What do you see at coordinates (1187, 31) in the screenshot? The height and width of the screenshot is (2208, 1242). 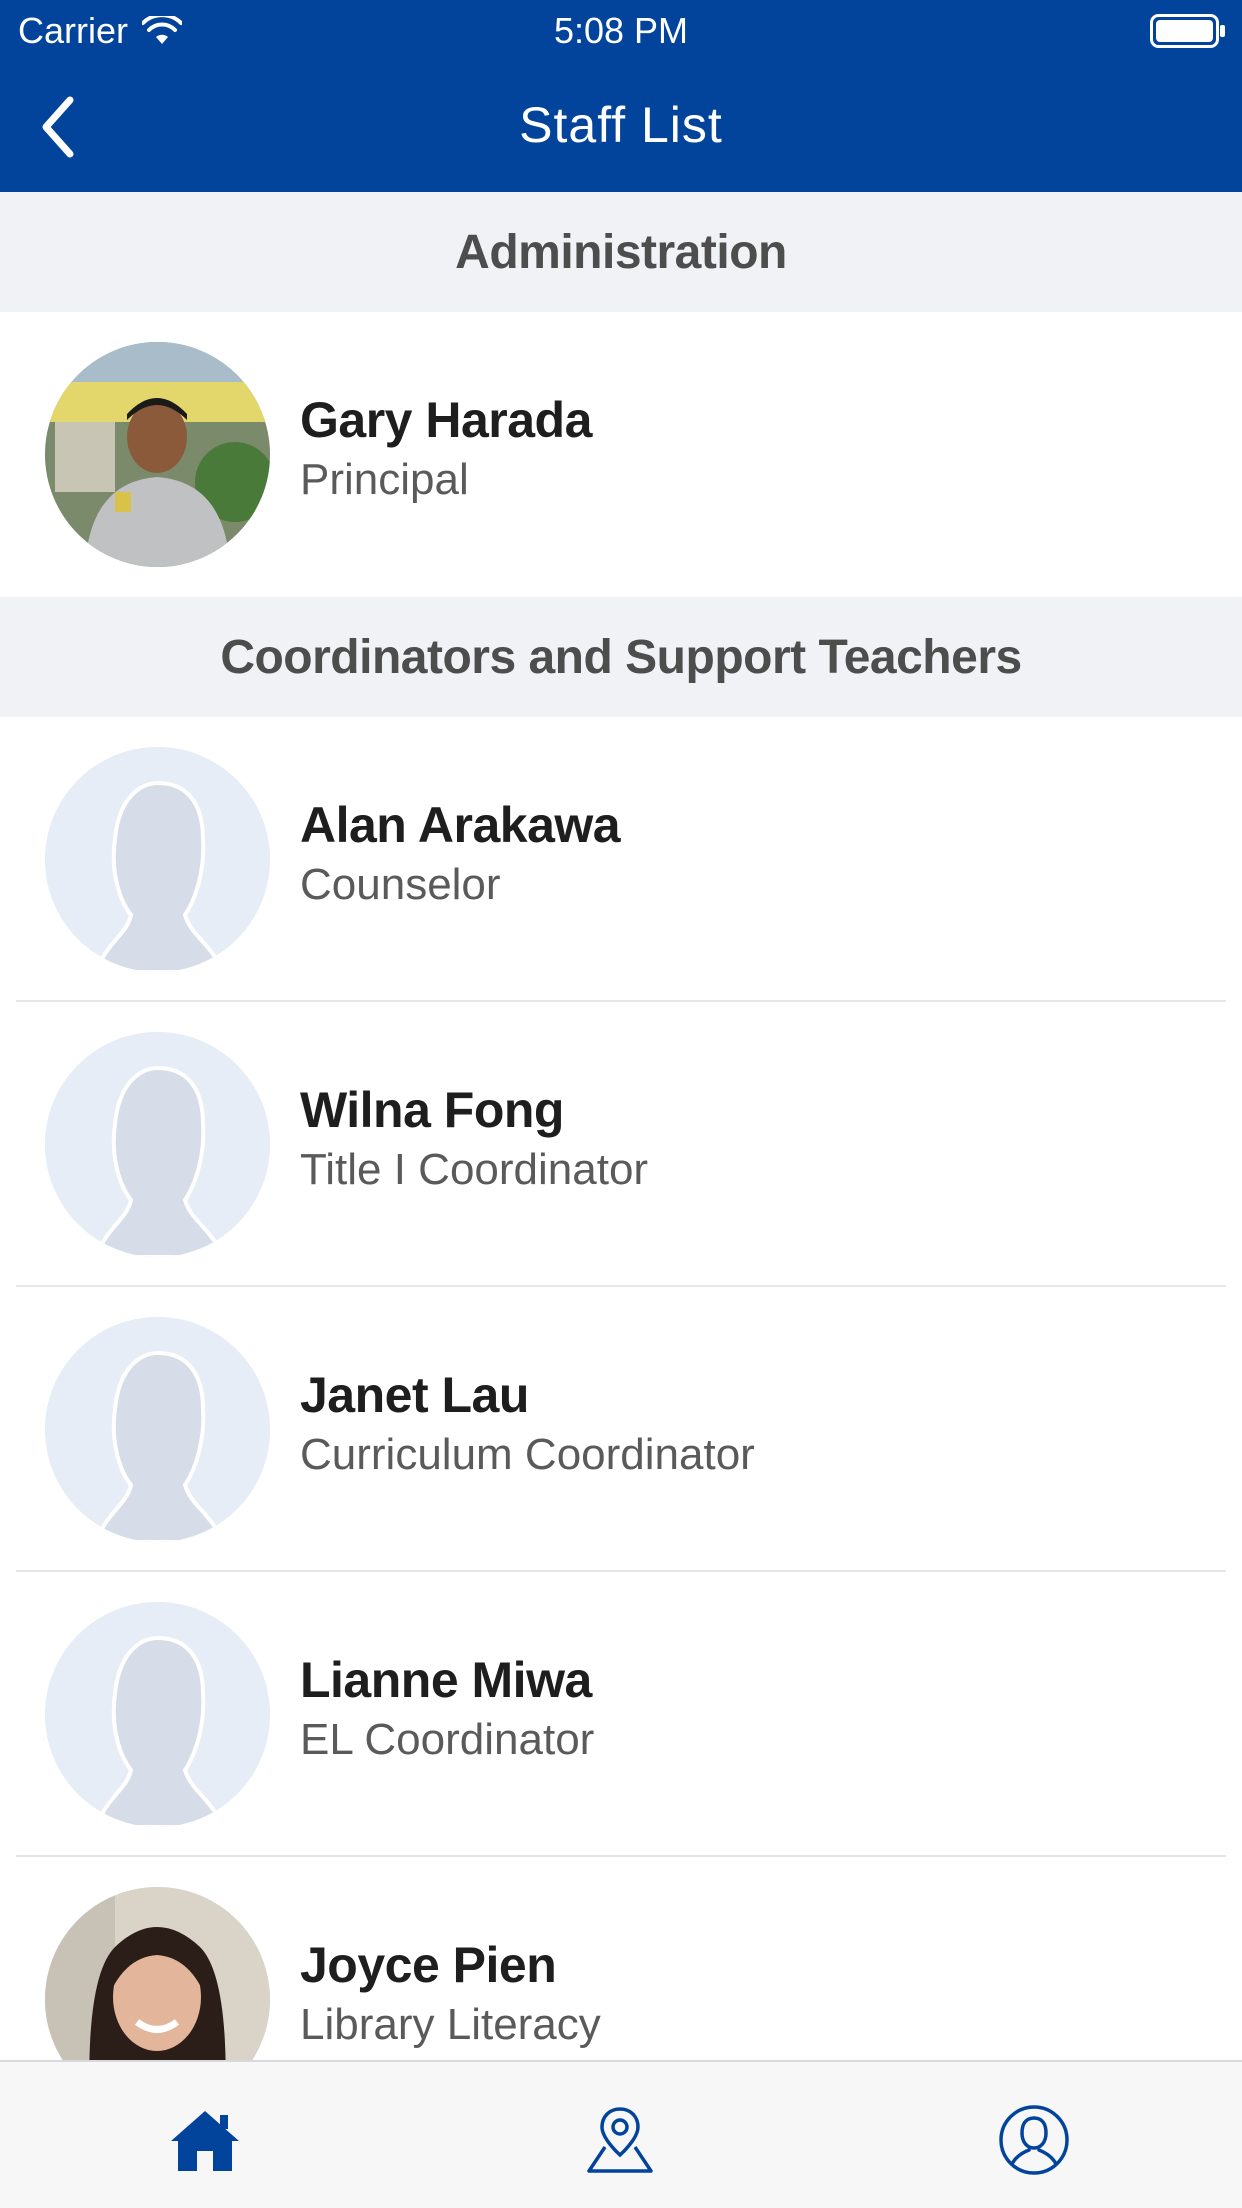 I see `battery-icon` at bounding box center [1187, 31].